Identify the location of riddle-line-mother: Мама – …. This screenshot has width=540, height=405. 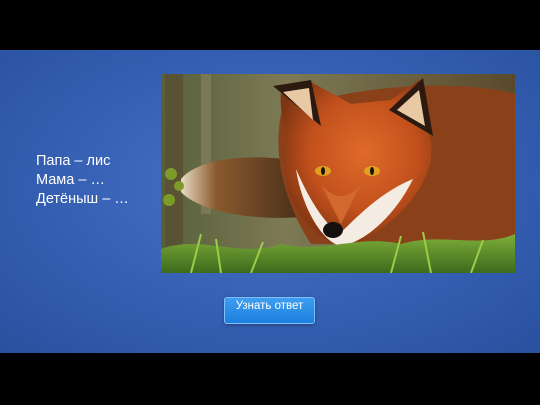
(70, 180).